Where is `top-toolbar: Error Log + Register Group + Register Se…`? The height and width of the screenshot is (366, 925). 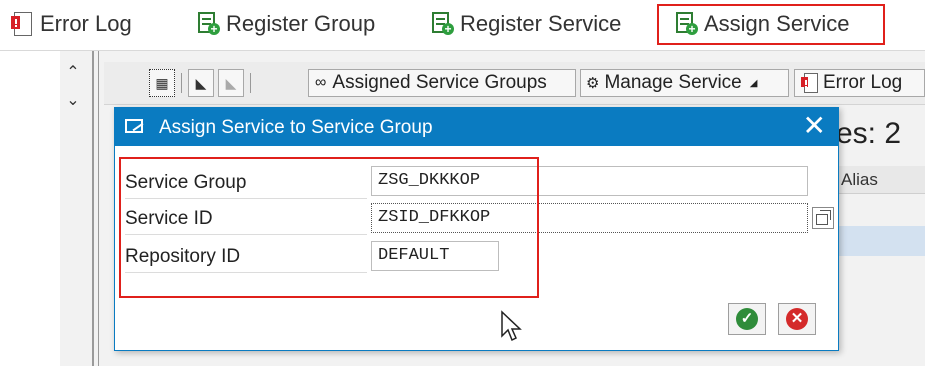
top-toolbar: Error Log + Register Group + Register Se… is located at coordinates (462, 25).